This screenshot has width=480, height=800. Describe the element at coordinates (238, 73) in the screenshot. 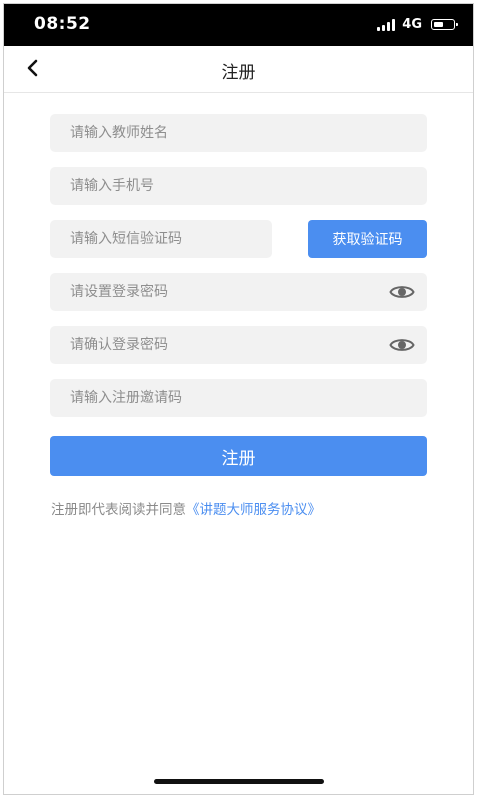

I see `page-title: 注册` at that location.